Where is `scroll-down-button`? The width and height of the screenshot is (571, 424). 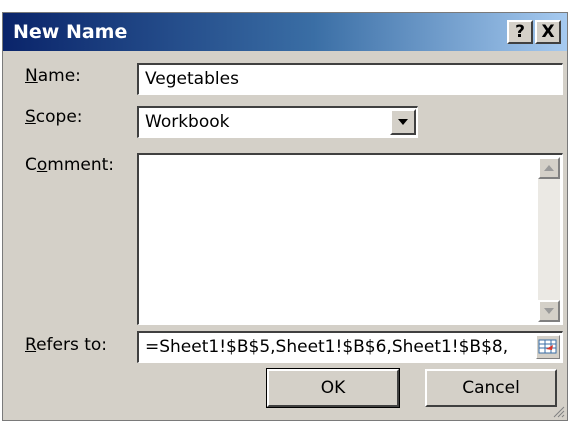
scroll-down-button is located at coordinates (549, 311).